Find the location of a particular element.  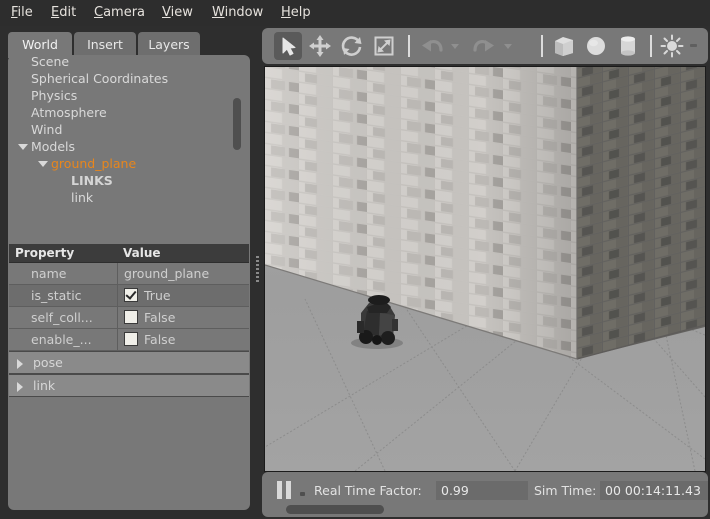

tree-item-atmosphere: Atmosphere is located at coordinates (69, 112).